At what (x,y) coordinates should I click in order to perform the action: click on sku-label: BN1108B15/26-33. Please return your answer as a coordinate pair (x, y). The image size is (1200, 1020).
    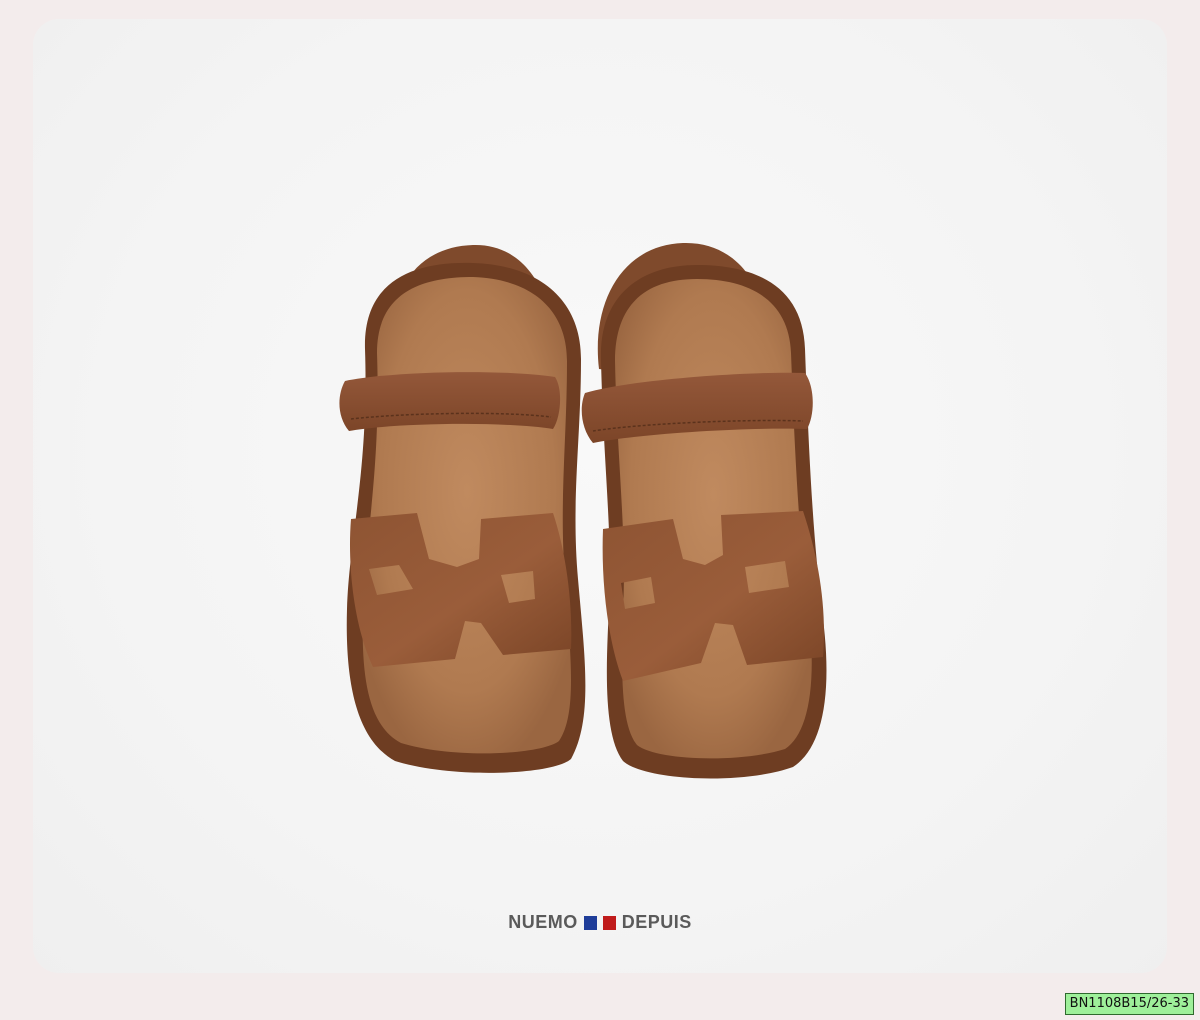
    Looking at the image, I should click on (1129, 1004).